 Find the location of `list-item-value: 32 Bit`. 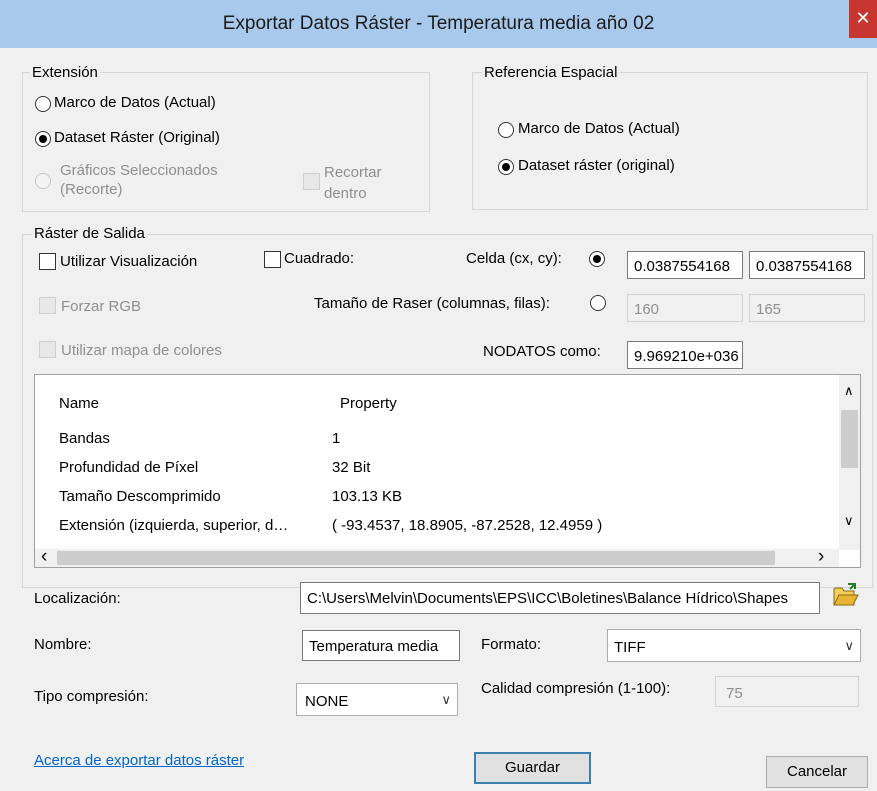

list-item-value: 32 Bit is located at coordinates (351, 467).